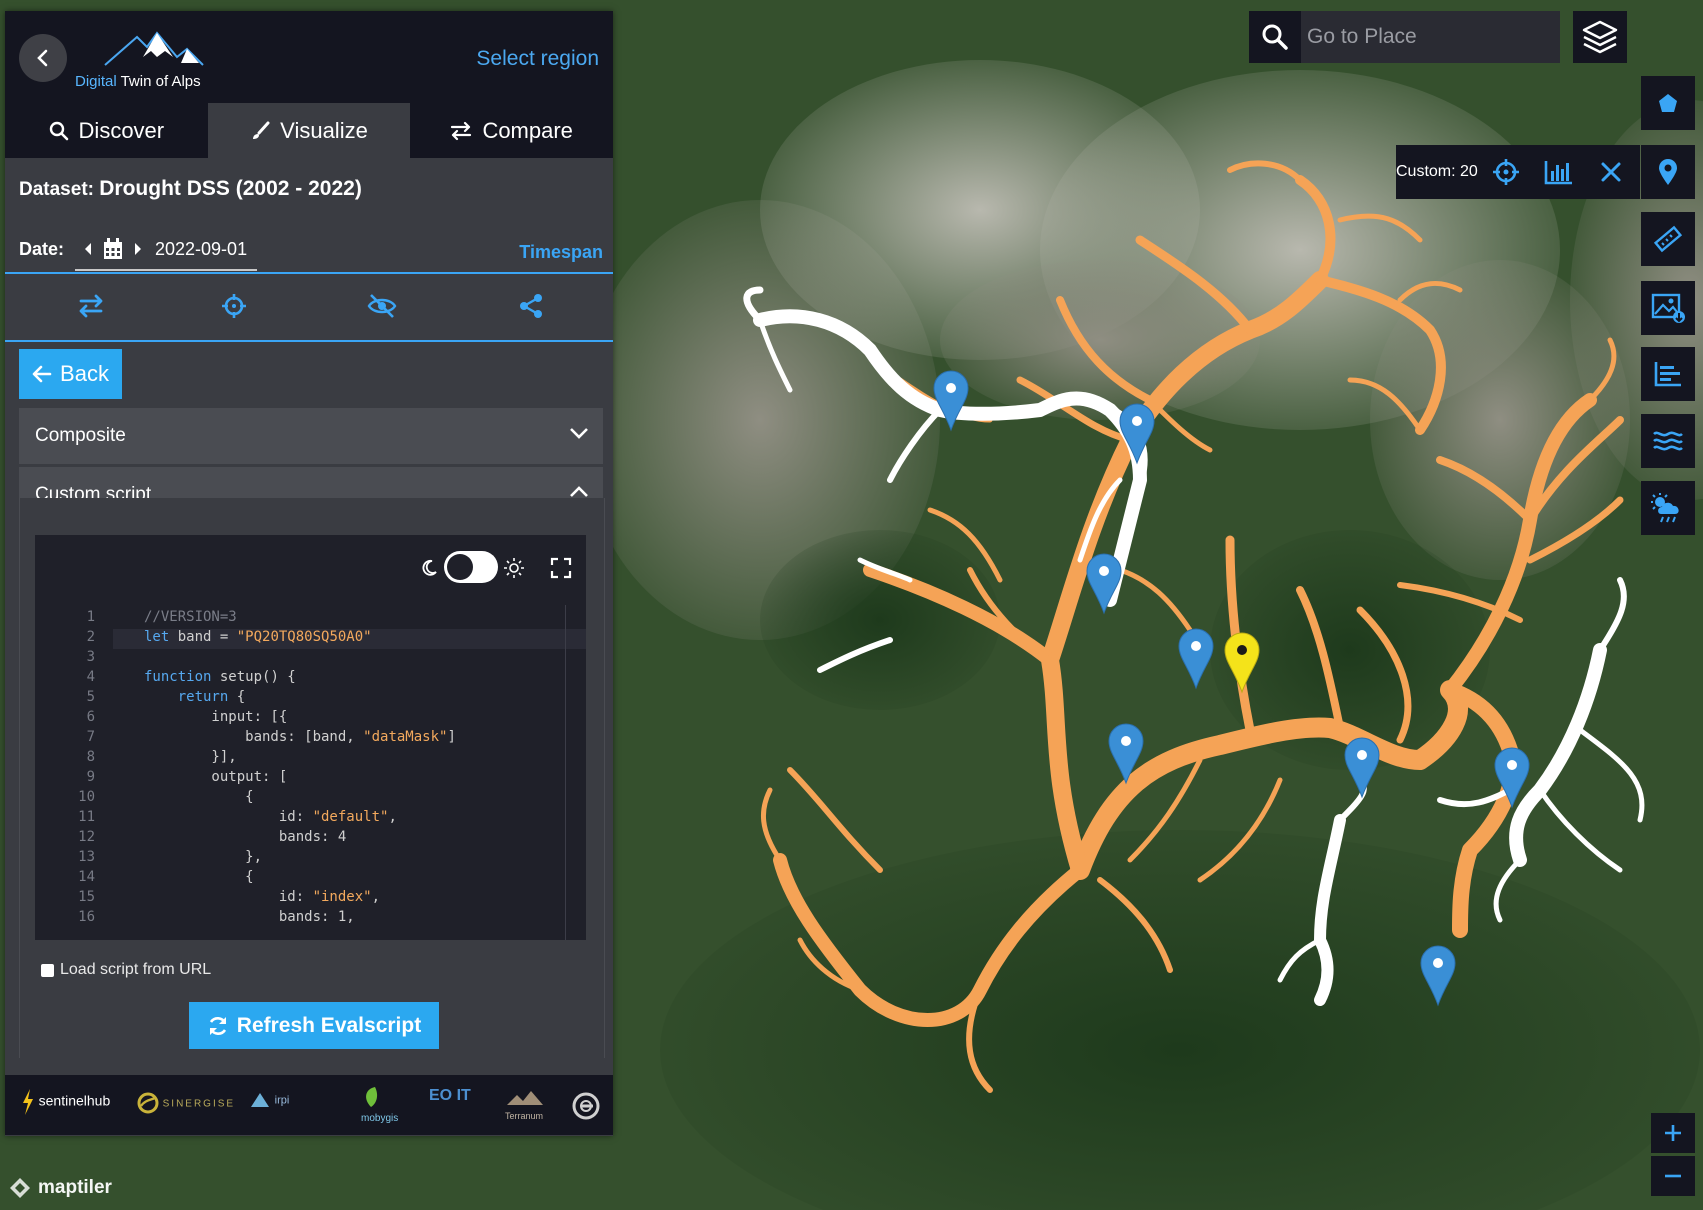 The height and width of the screenshot is (1210, 1703). Describe the element at coordinates (270, 817) in the screenshot. I see `code-line: id: "default",` at that location.